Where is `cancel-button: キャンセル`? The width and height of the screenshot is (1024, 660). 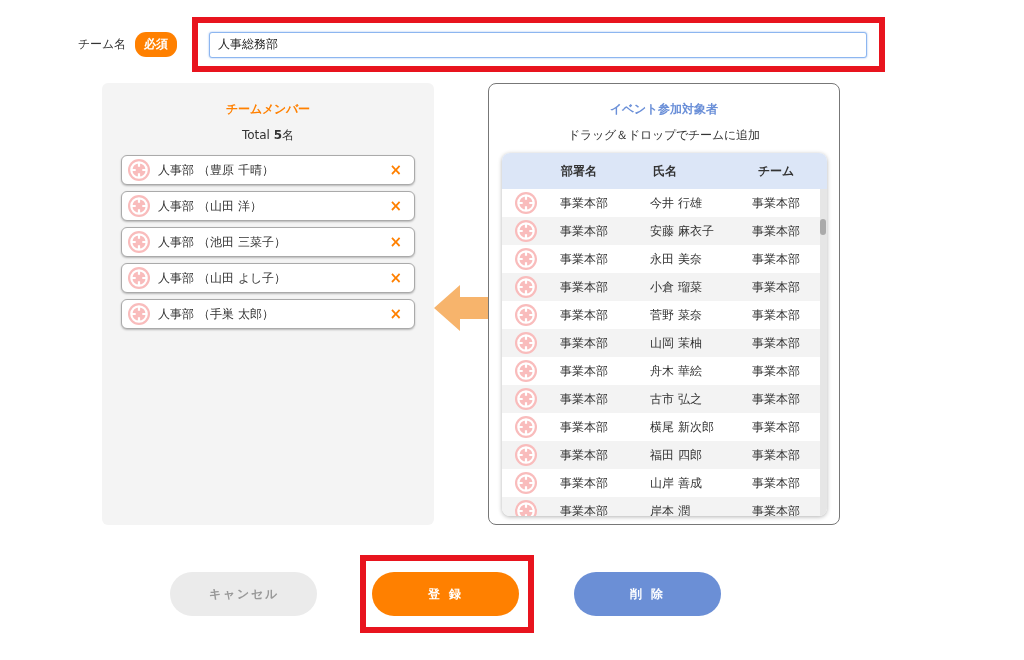 cancel-button: キャンセル is located at coordinates (243, 594).